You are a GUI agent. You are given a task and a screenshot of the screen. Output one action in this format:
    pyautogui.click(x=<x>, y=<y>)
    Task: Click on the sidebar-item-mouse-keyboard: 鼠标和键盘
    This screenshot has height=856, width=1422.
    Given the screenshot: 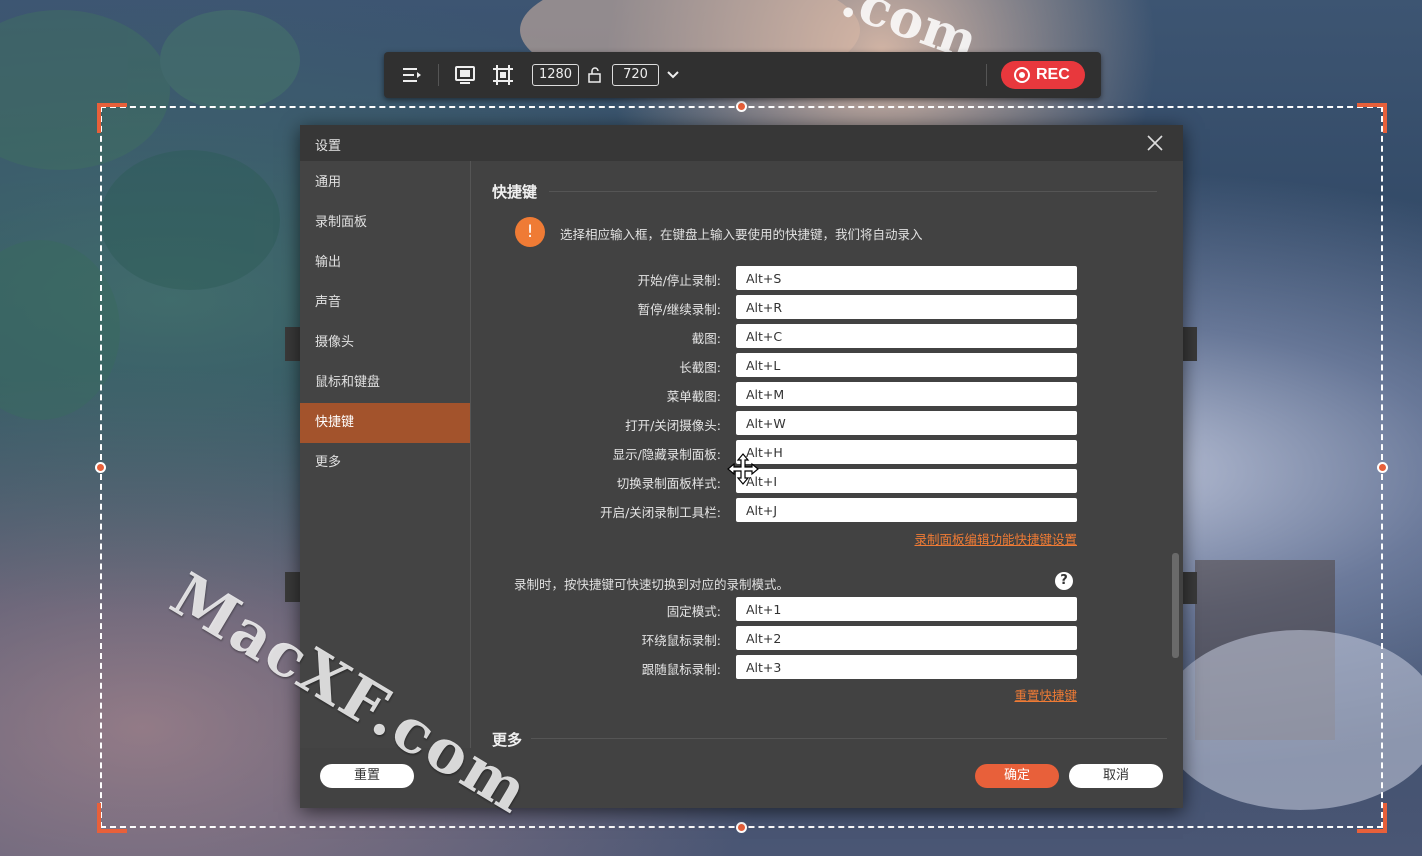 What is the action you would take?
    pyautogui.click(x=385, y=383)
    